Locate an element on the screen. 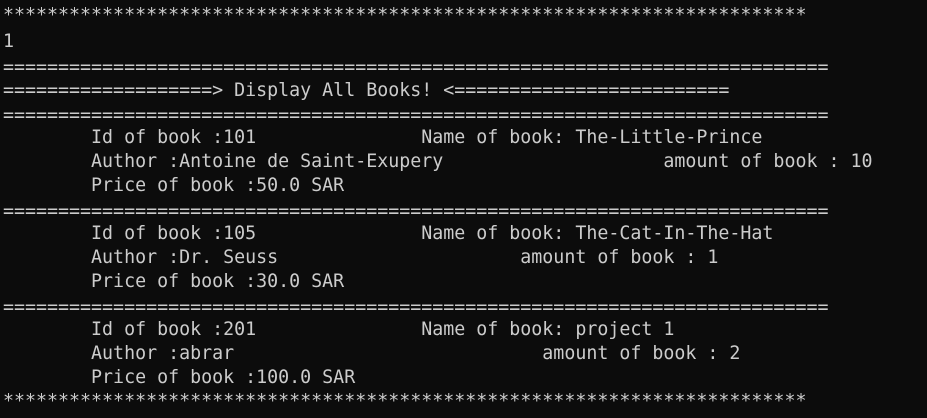 The height and width of the screenshot is (418, 927). book-3-id-name-line: Id of book :201 Name of book: project 1 is located at coordinates (339, 329).